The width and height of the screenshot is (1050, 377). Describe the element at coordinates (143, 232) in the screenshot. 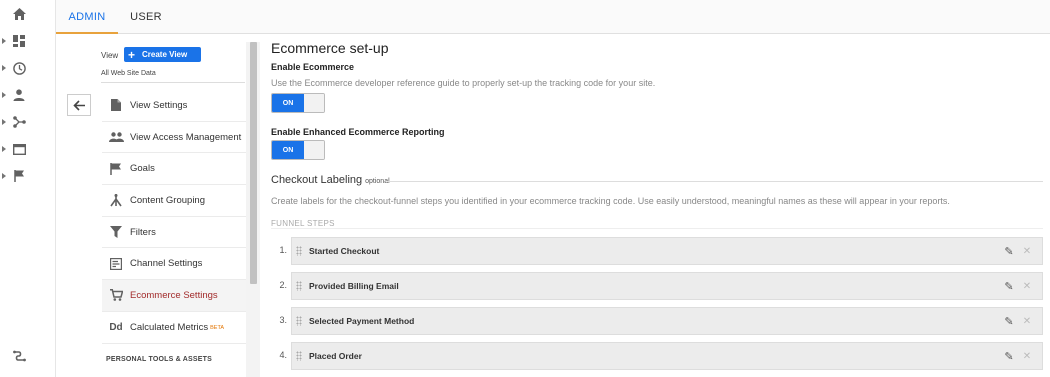

I see `nav-label: Filters` at that location.